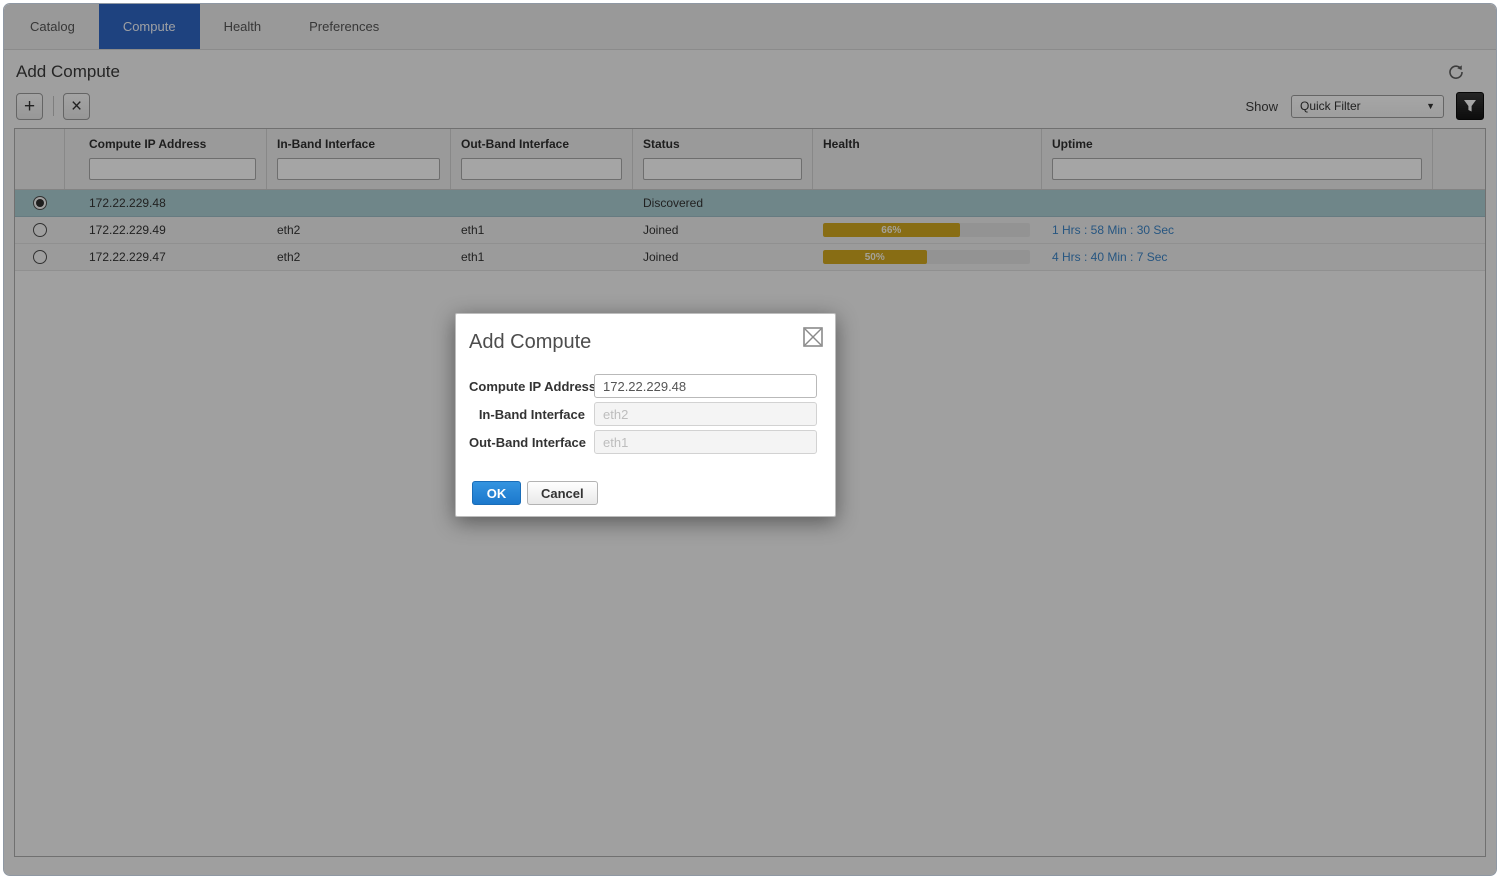  What do you see at coordinates (705, 414) in the screenshot?
I see `in-band-input` at bounding box center [705, 414].